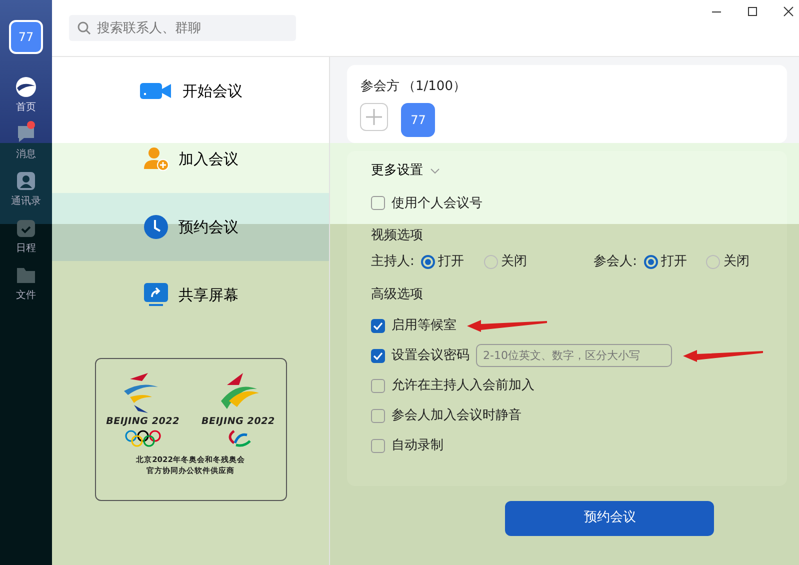 The height and width of the screenshot is (565, 799). I want to click on section-title: 视频选项, so click(397, 236).